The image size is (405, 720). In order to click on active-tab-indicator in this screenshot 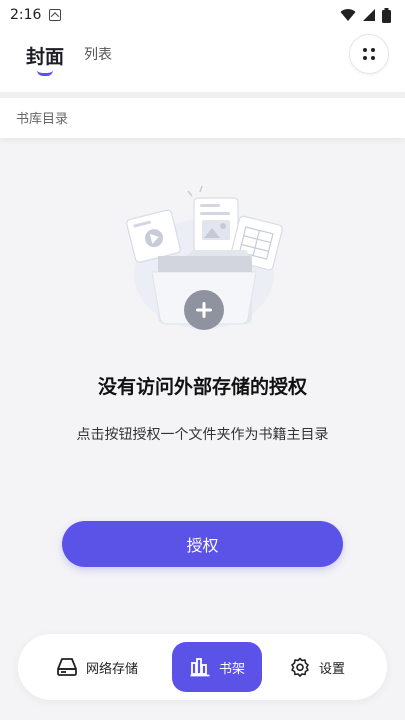, I will do `click(45, 73)`.